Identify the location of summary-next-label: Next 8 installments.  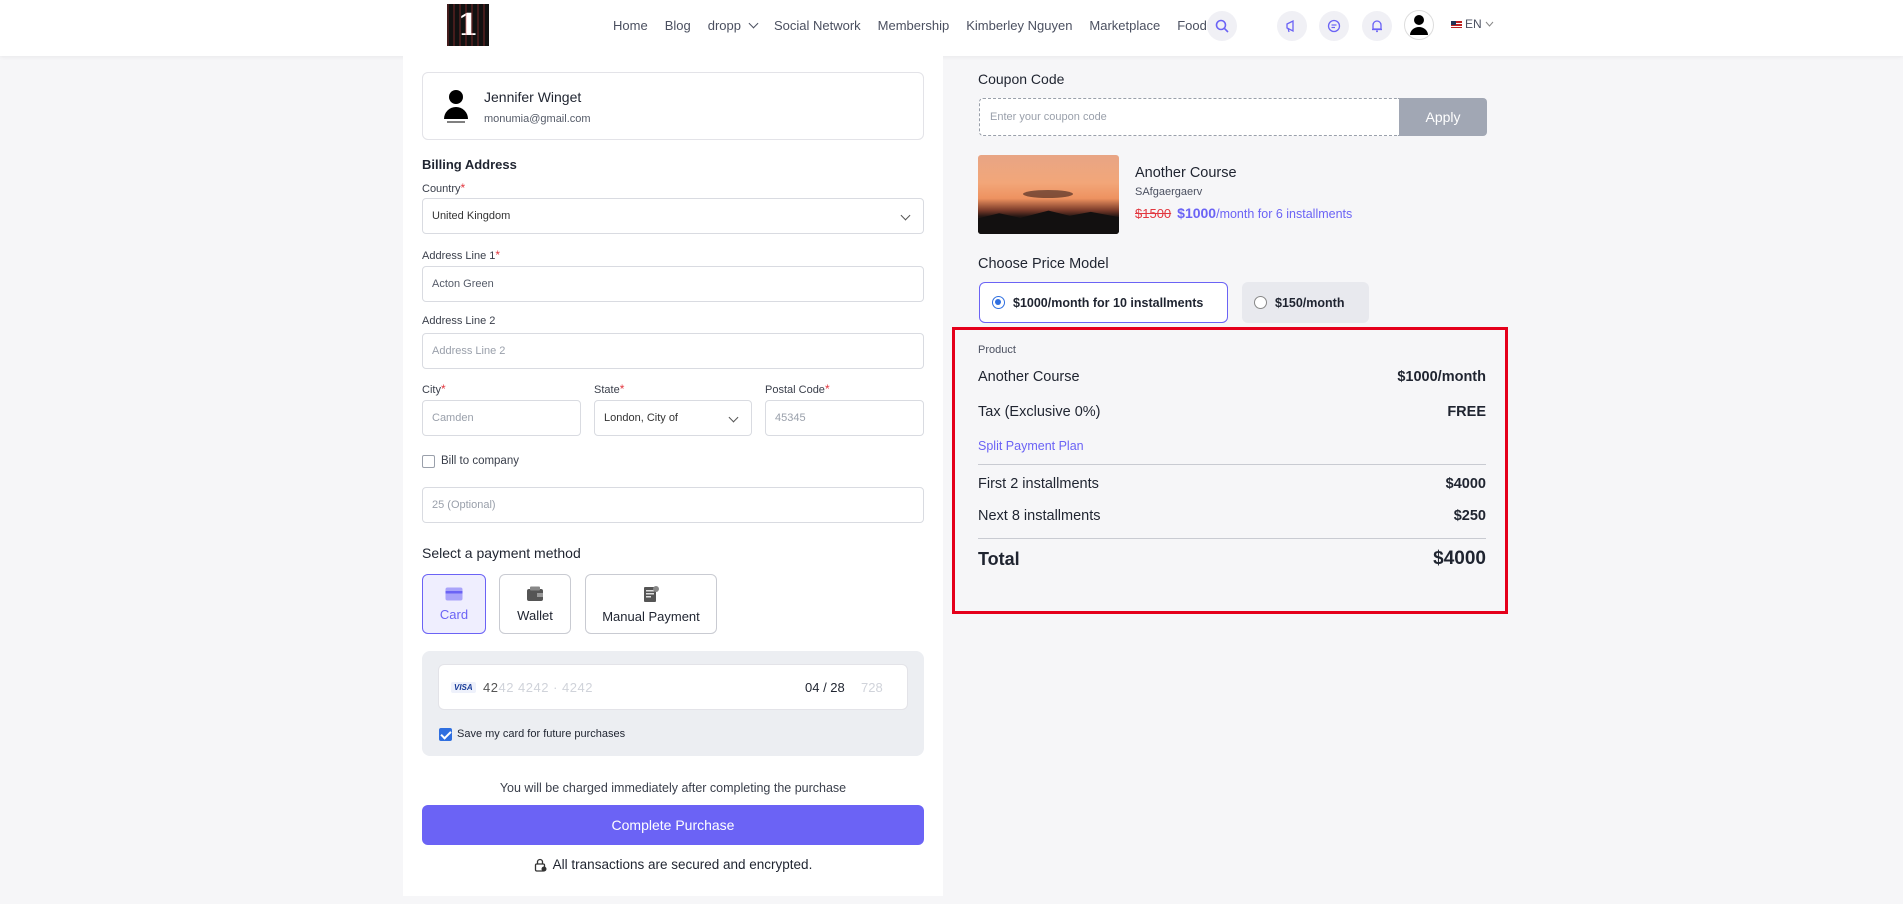
(1039, 516).